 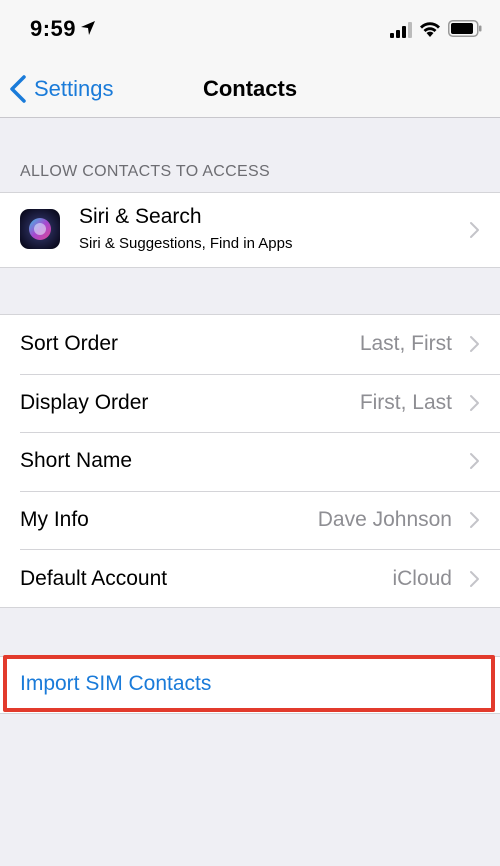 I want to click on my-info-row: My Info Dave Johnson, so click(x=250, y=520).